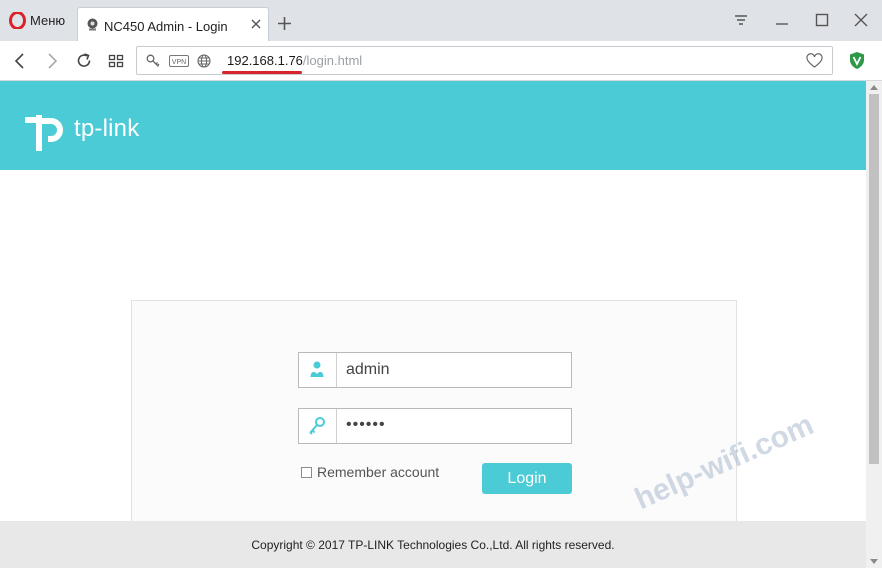 Image resolution: width=882 pixels, height=568 pixels. I want to click on scroll-down-arrow-icon, so click(874, 561).